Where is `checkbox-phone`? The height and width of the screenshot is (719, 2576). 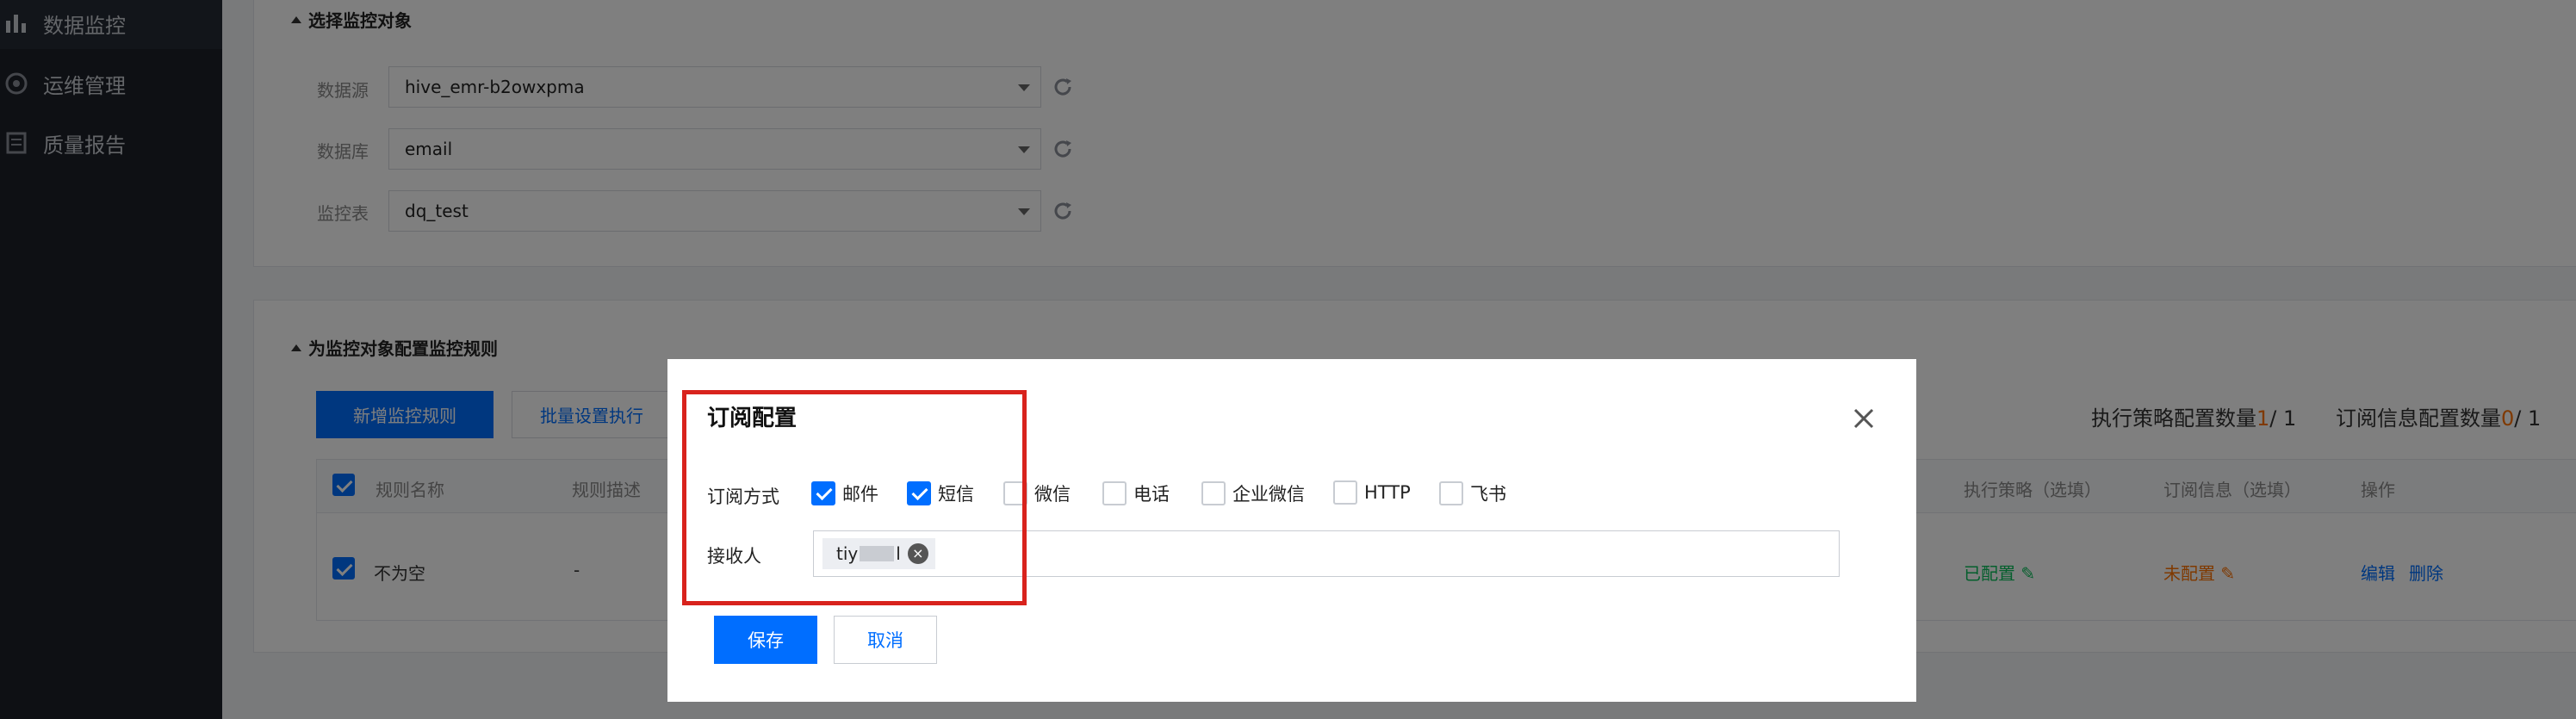
checkbox-phone is located at coordinates (1114, 493).